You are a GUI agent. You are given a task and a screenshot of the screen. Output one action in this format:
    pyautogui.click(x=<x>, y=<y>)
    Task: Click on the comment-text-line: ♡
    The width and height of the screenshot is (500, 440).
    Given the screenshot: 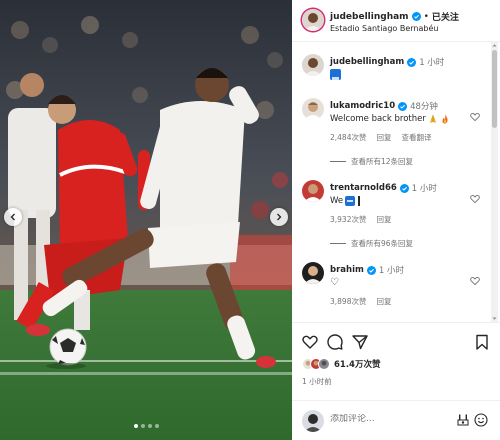 What is the action you would take?
    pyautogui.click(x=334, y=282)
    